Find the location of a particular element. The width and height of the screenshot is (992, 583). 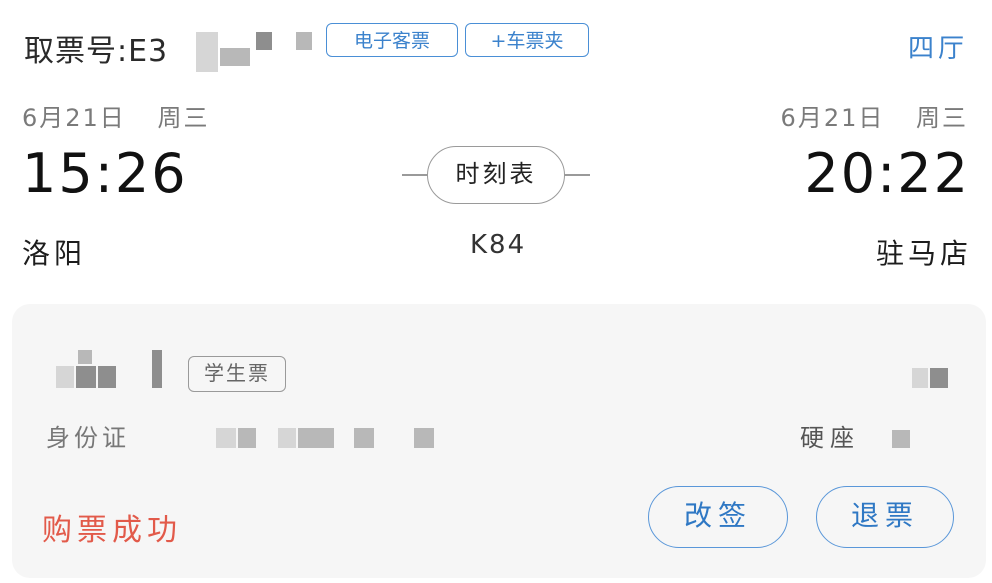

change-ticket-button: 改签 is located at coordinates (718, 517).